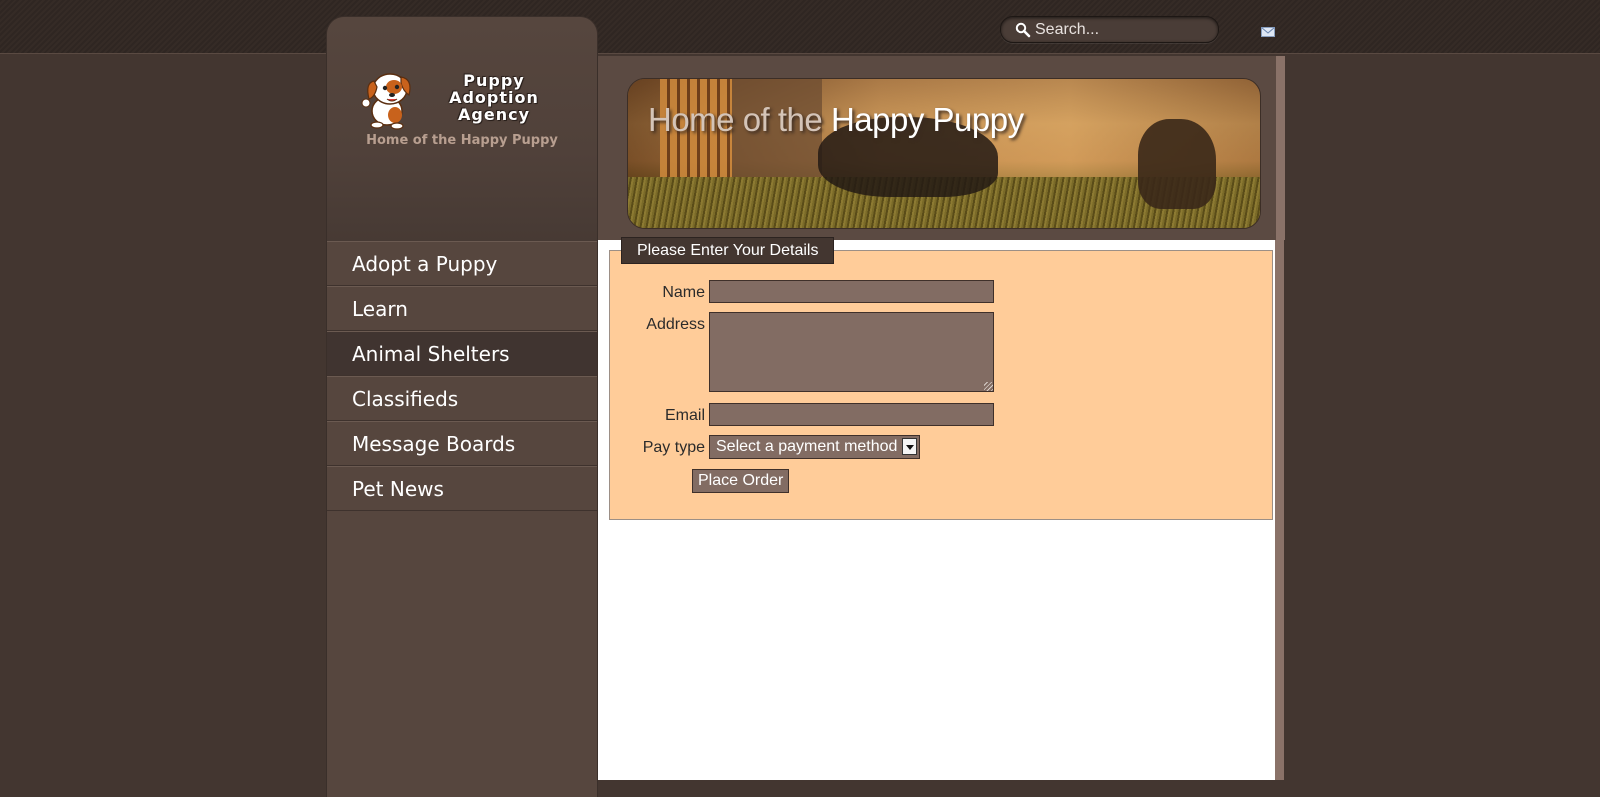 This screenshot has height=797, width=1600. I want to click on banner-dog-right, so click(1177, 164).